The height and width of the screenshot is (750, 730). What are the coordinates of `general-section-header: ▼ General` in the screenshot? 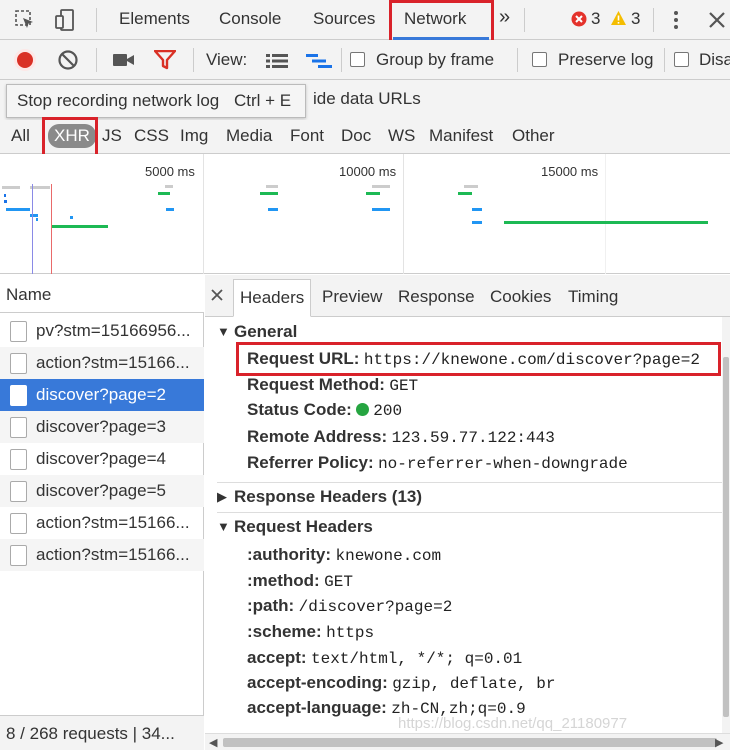 It's located at (257, 332).